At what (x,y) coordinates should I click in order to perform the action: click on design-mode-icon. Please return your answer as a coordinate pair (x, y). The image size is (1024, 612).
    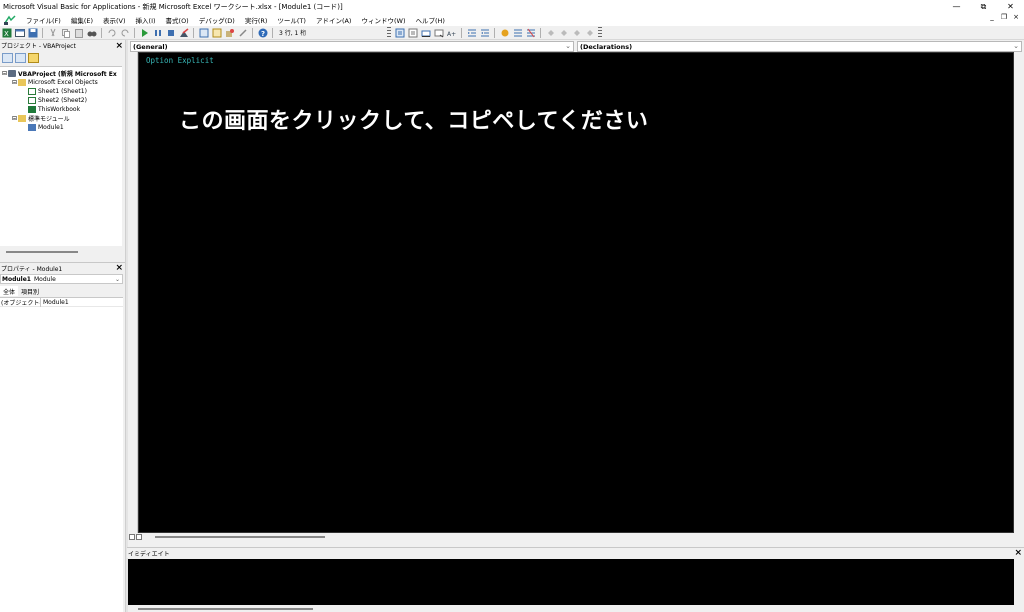
    Looking at the image, I should click on (183, 32).